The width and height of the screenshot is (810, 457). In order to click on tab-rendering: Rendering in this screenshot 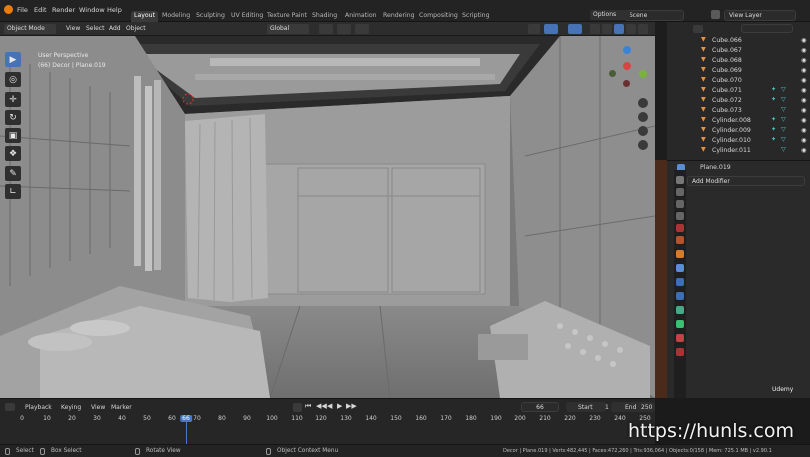, I will do `click(399, 16)`.